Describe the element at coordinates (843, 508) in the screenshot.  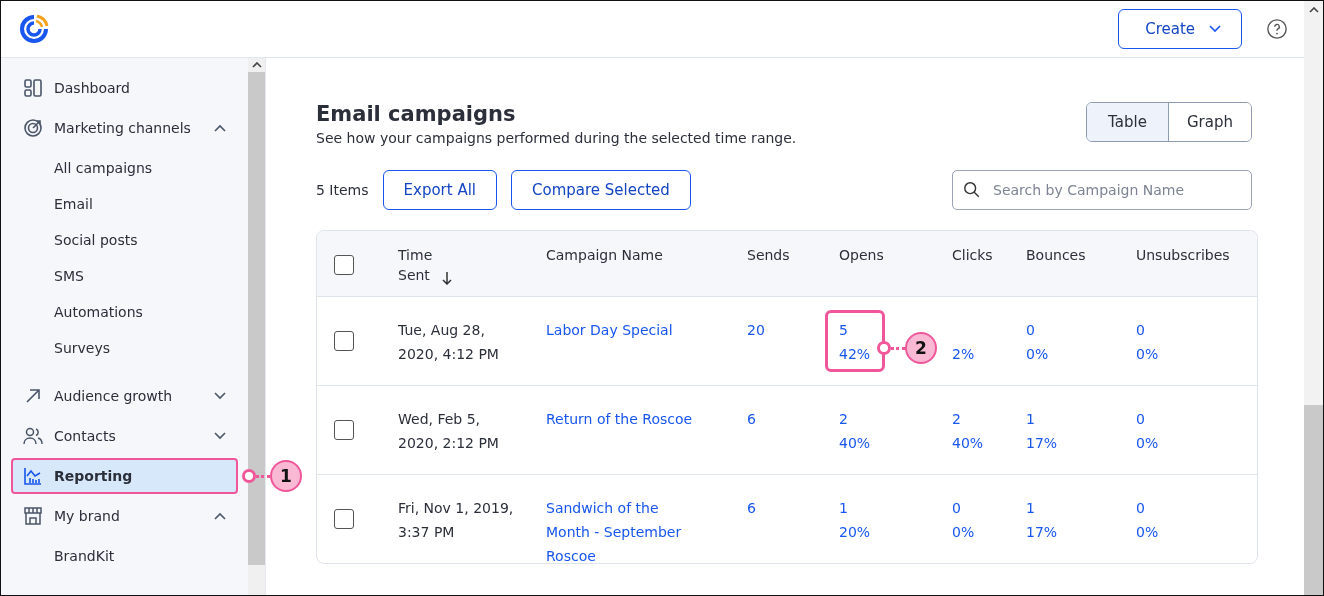
I see `opens-link: 1` at that location.